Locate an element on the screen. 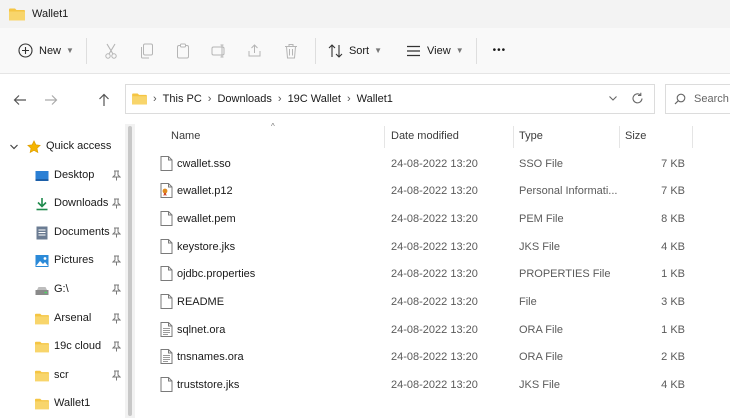 Image resolution: width=730 pixels, height=418 pixels. sidebar-item-quick-access: Quick access is located at coordinates (62, 147).